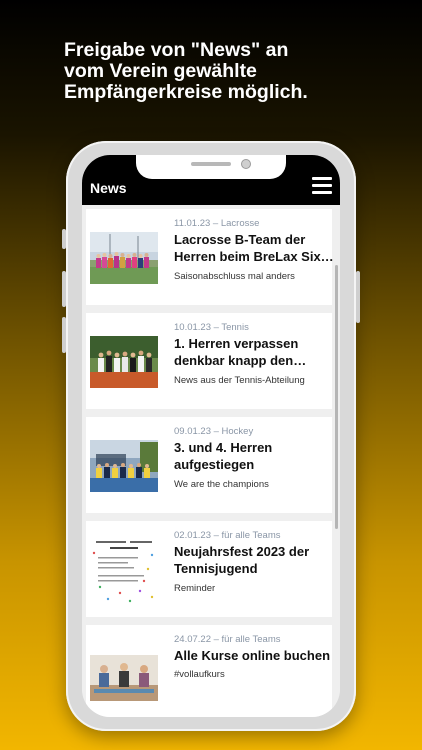 This screenshot has height=750, width=422. What do you see at coordinates (176, 50) in the screenshot?
I see `headline-line-1: Freigabe von "News" an` at bounding box center [176, 50].